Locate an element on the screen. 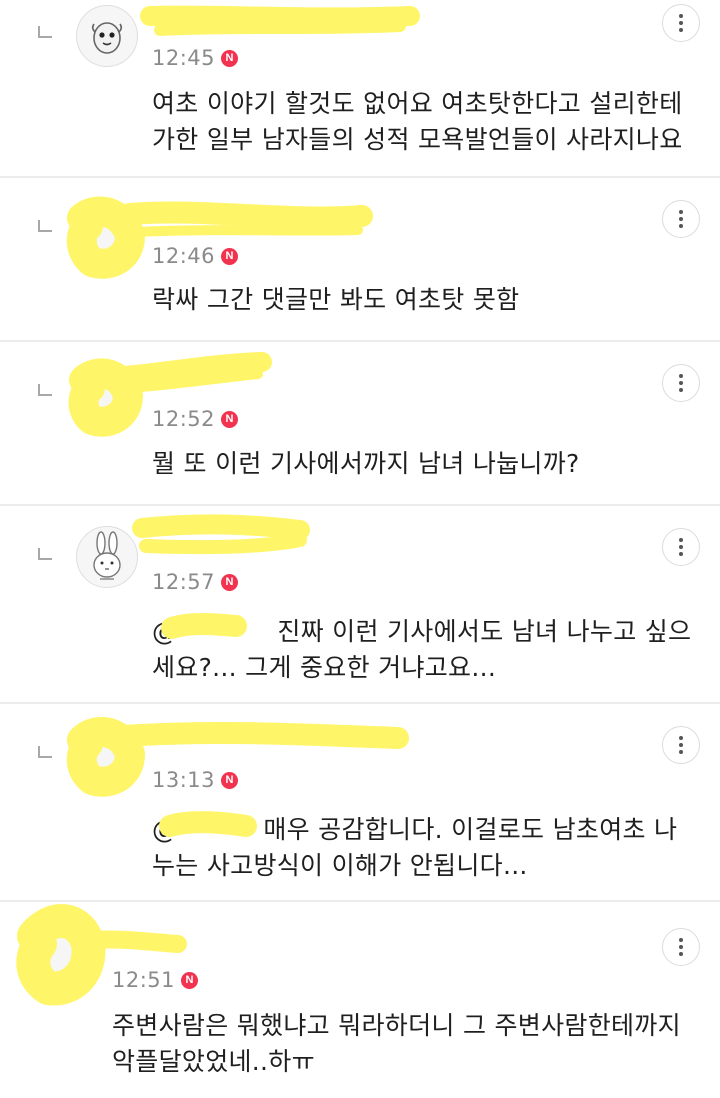 Image resolution: width=720 pixels, height=1098 pixels. comment-meta: 12:51 N is located at coordinates (155, 980).